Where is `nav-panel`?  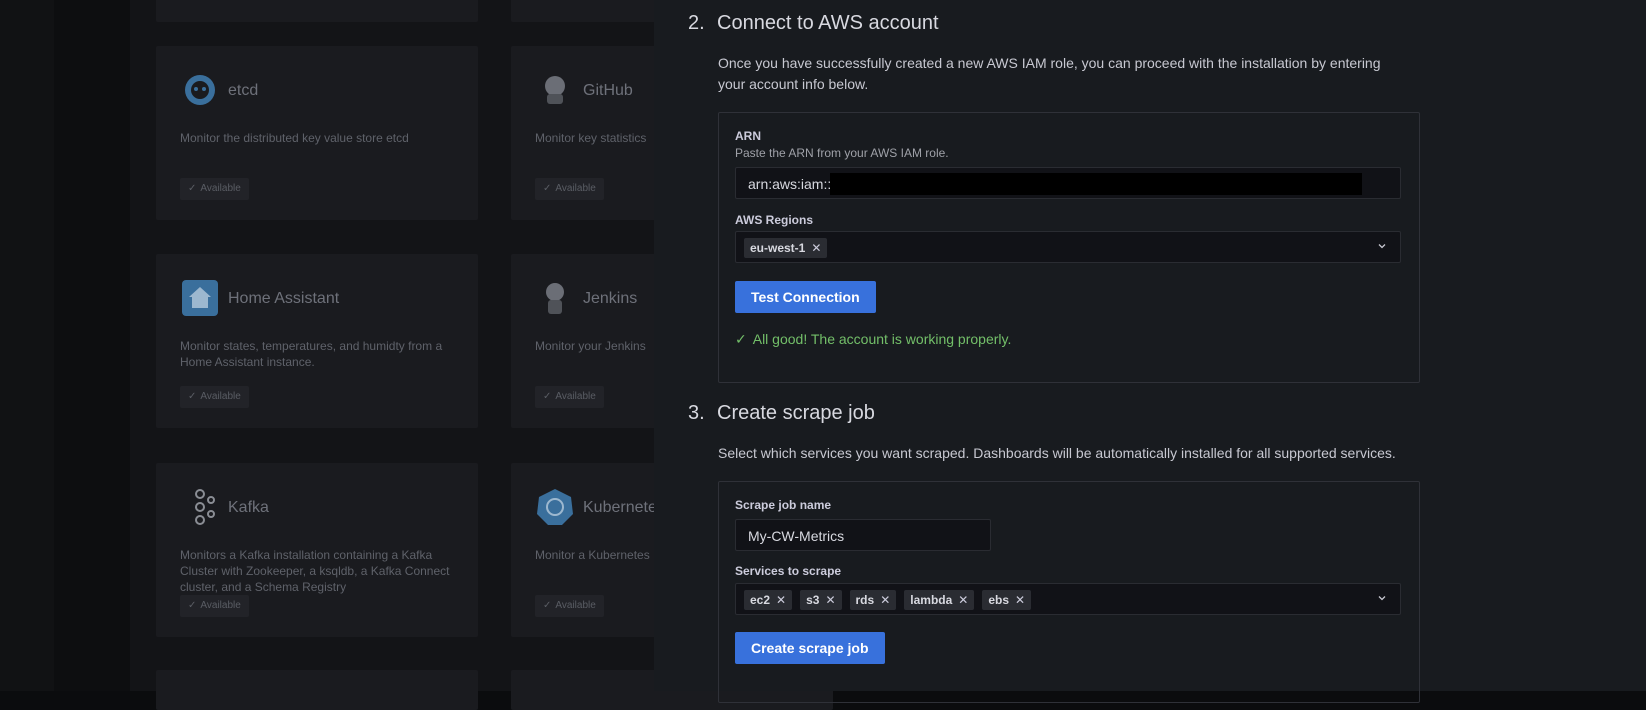
nav-panel is located at coordinates (92, 345).